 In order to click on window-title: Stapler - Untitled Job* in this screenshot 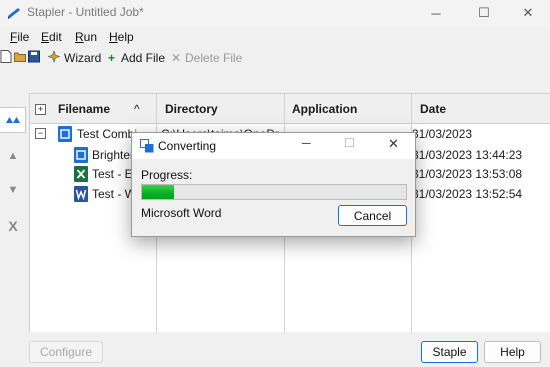, I will do `click(85, 12)`.